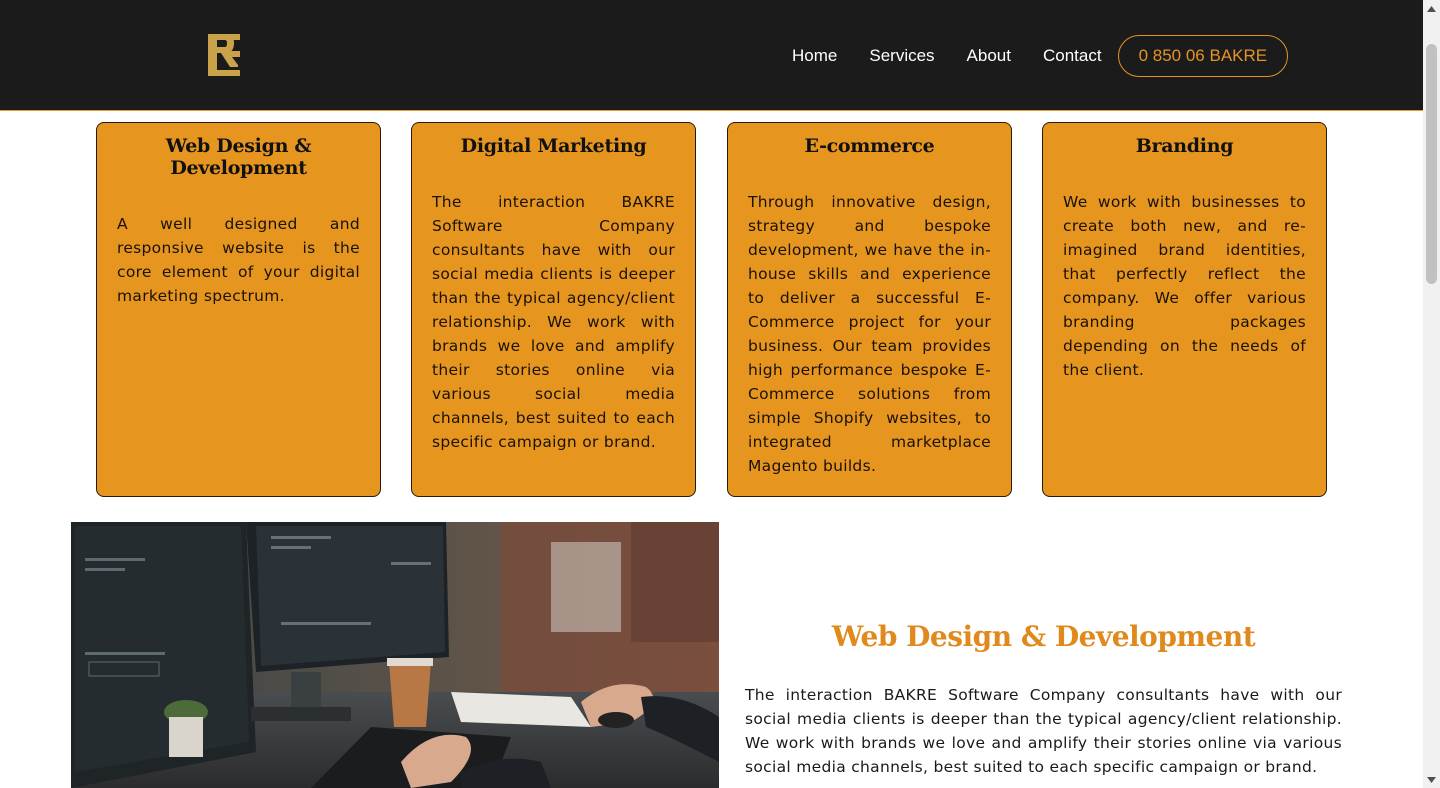 This screenshot has width=1440, height=788. Describe the element at coordinates (901, 56) in the screenshot. I see `nav-link-services: Services` at that location.